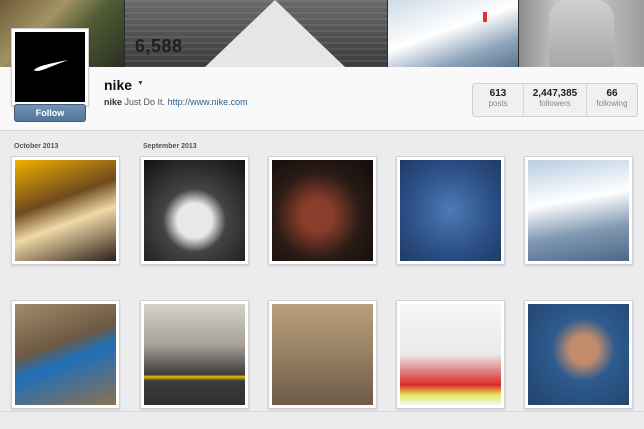  Describe the element at coordinates (159, 46) in the screenshot. I see `cover-photo-text: 6,588` at that location.